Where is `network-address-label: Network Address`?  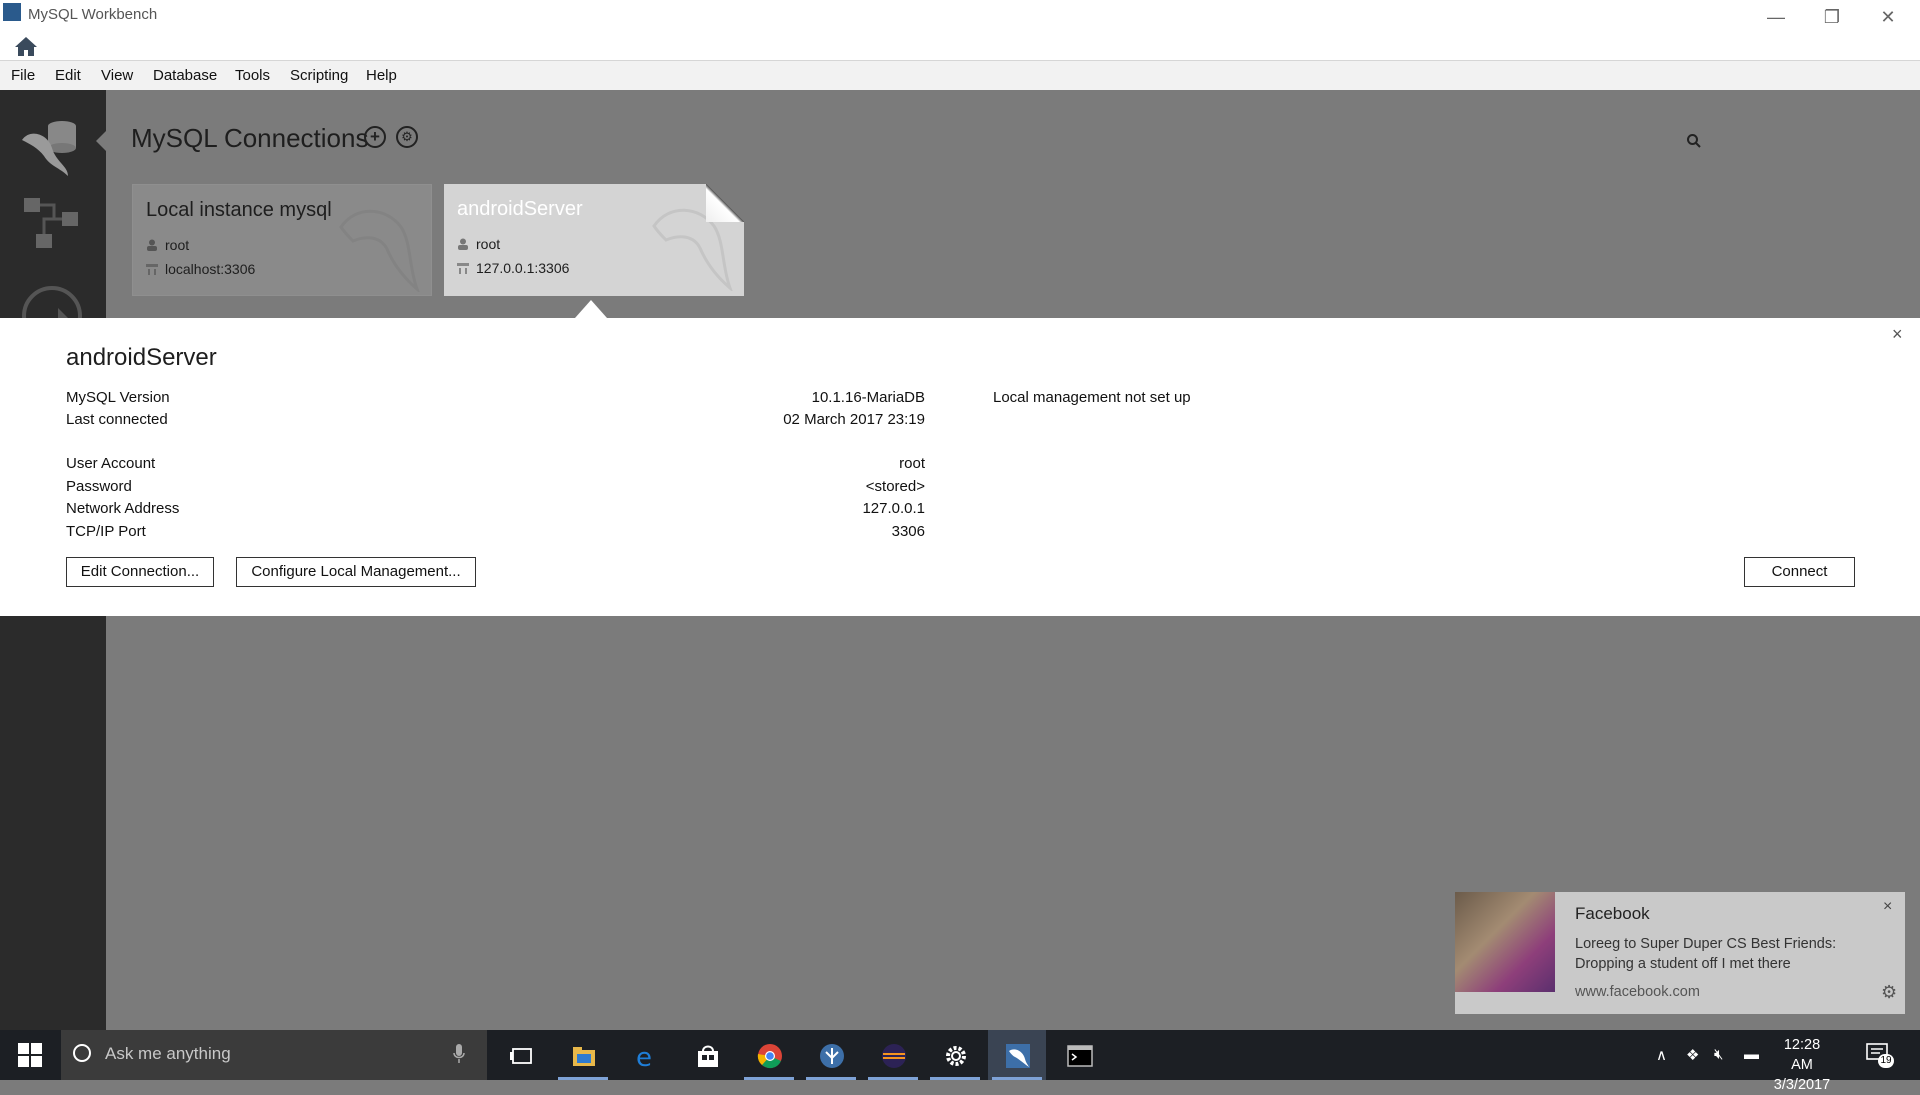 network-address-label: Network Address is located at coordinates (123, 508).